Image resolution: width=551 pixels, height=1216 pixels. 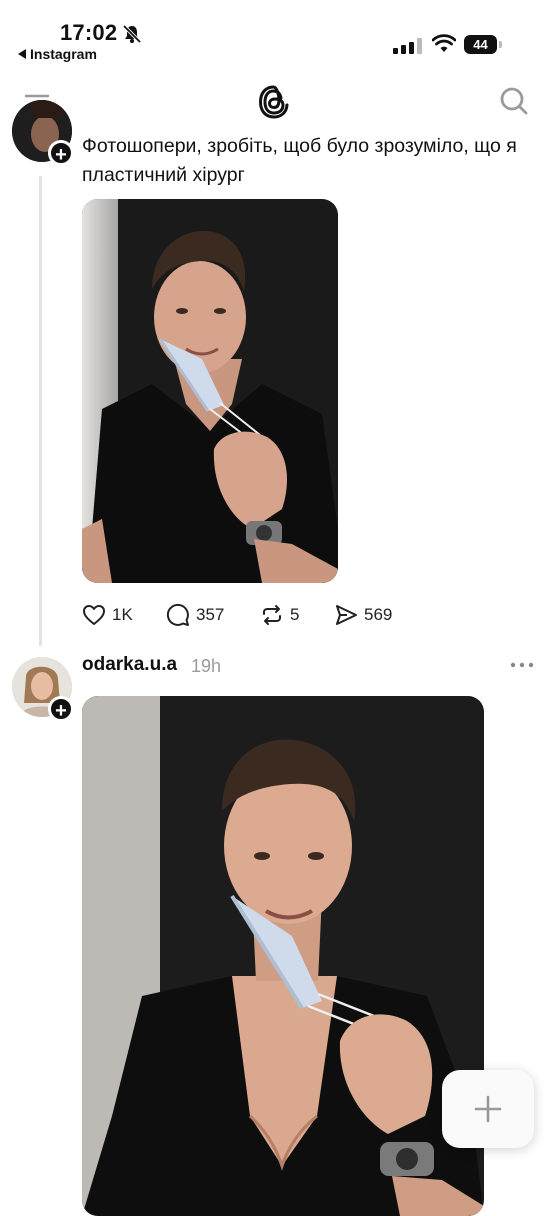 I want to click on repost-icon, so click(x=272, y=615).